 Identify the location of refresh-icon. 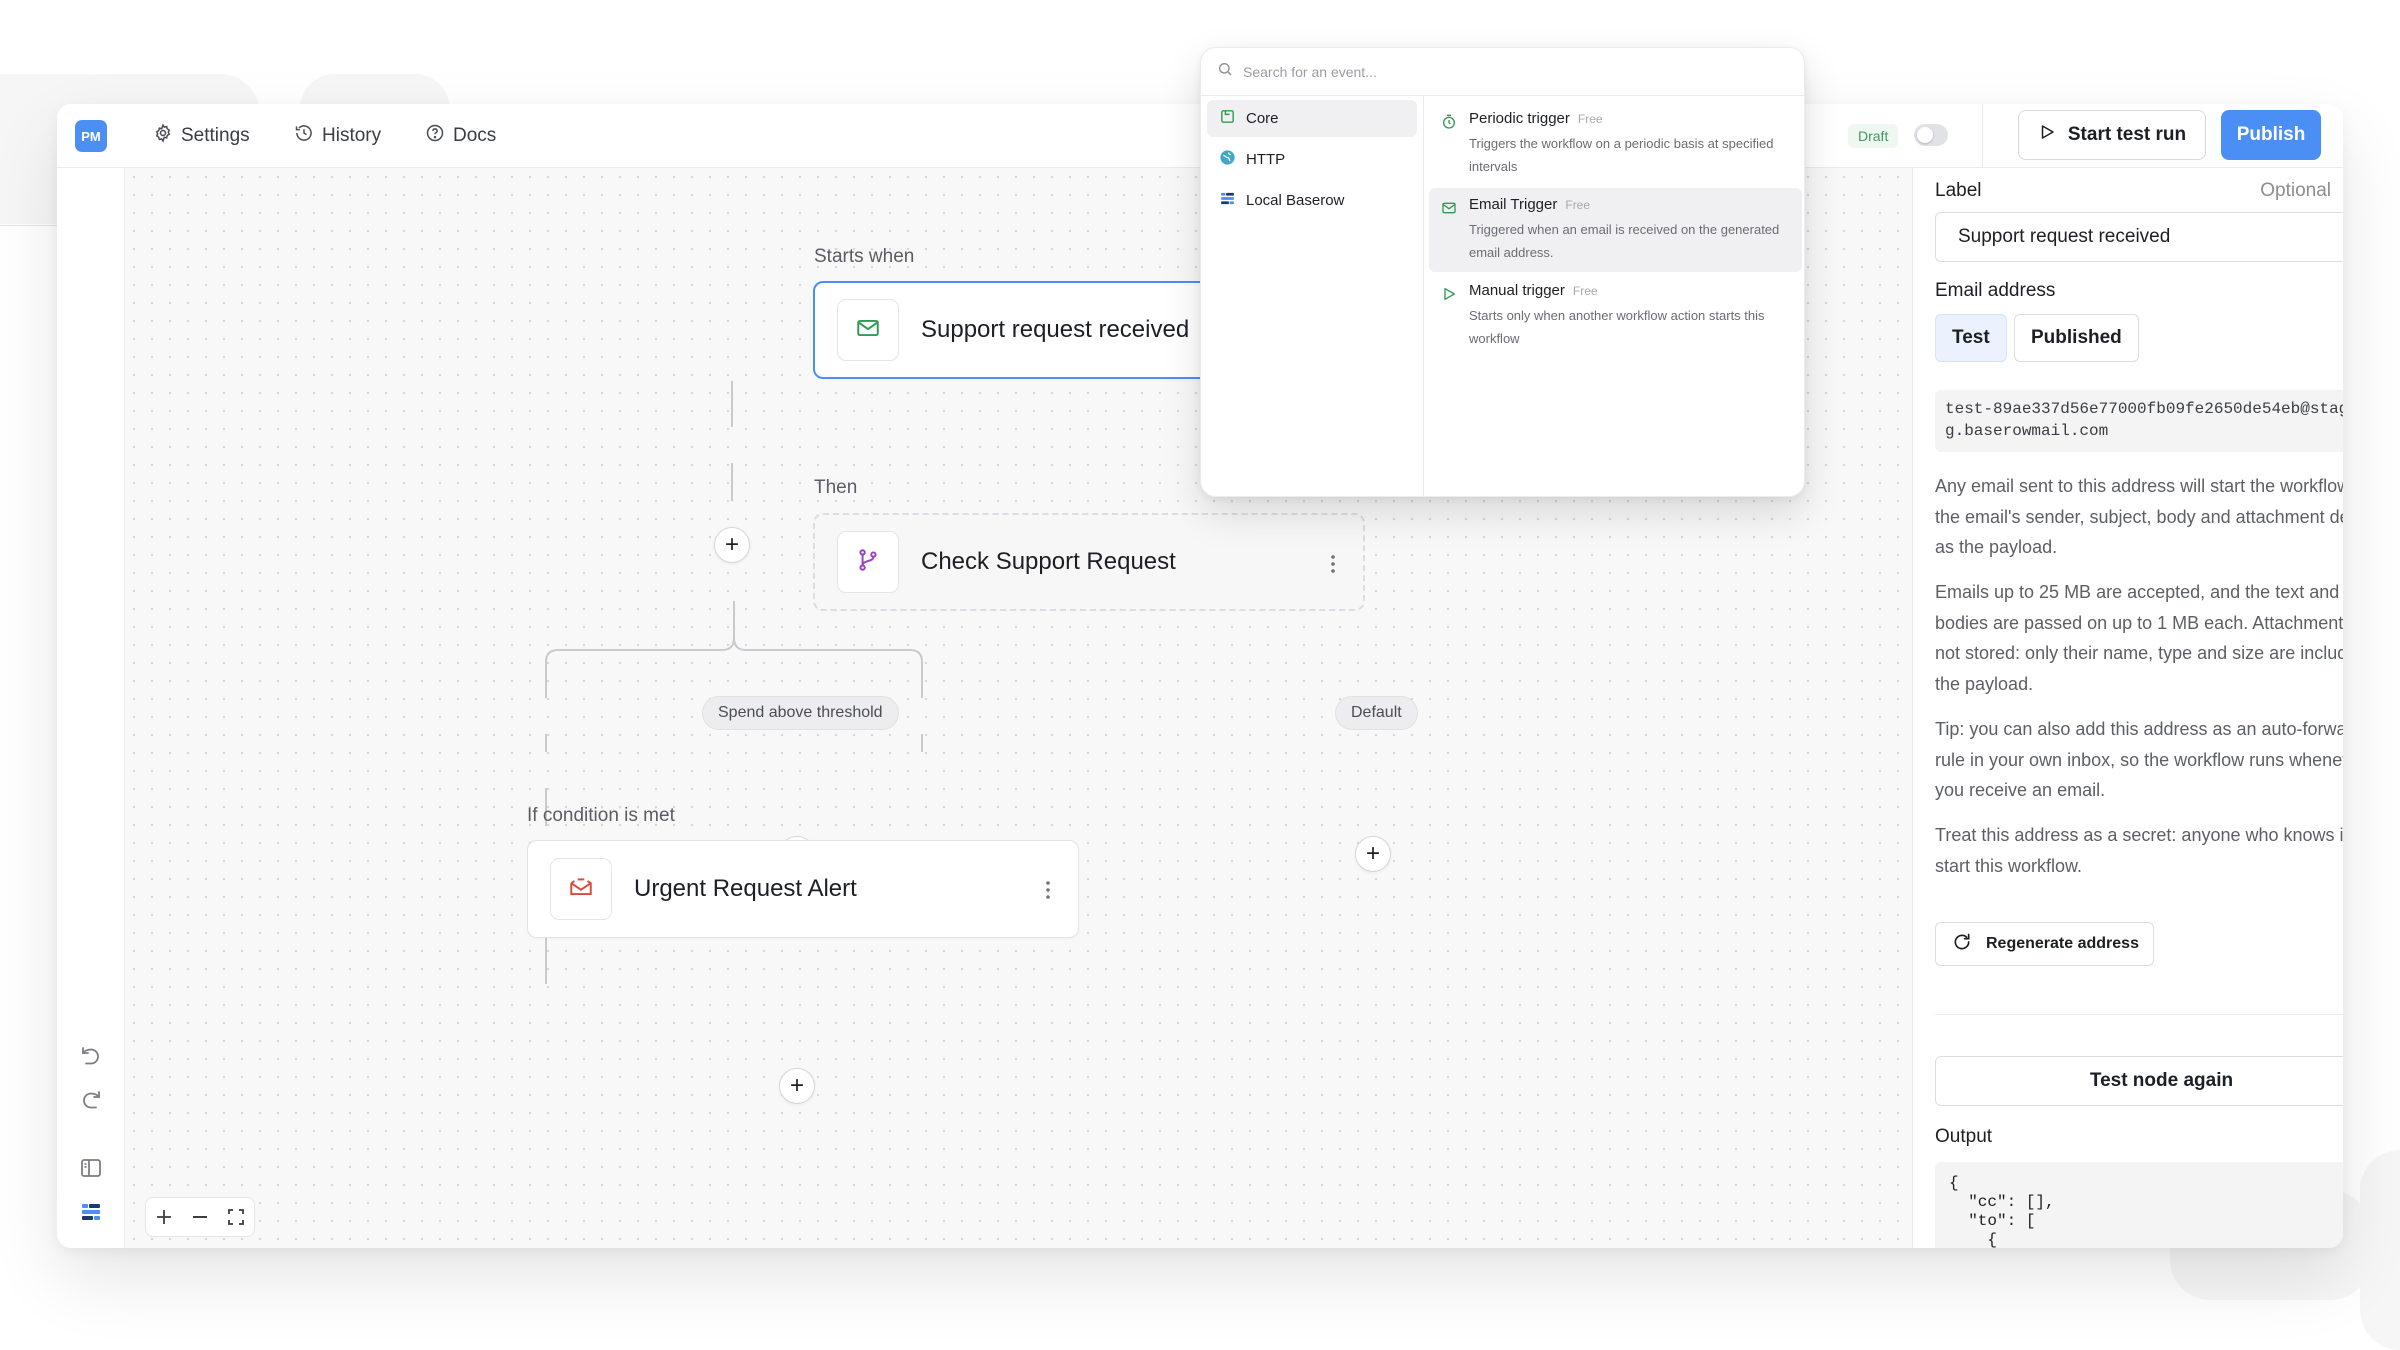
(1962, 944).